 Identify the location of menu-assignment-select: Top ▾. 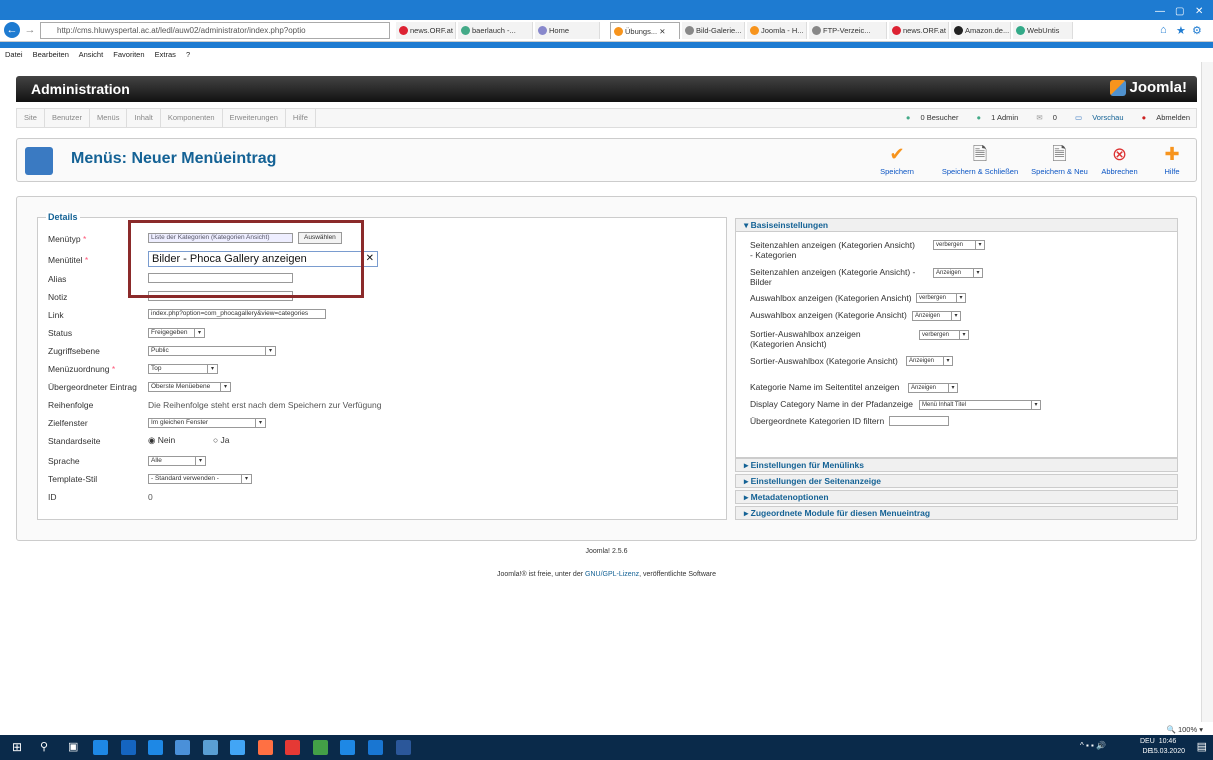
(183, 369).